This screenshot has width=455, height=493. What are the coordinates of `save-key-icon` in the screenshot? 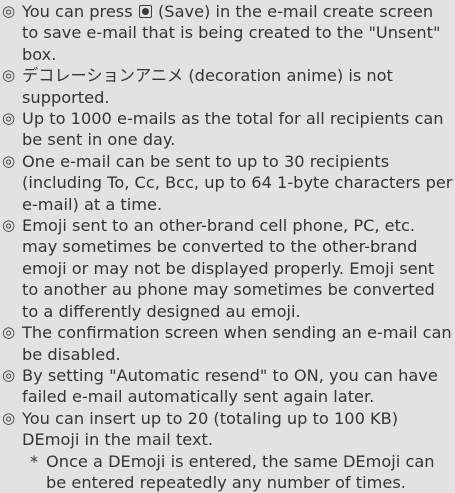 It's located at (145, 11).